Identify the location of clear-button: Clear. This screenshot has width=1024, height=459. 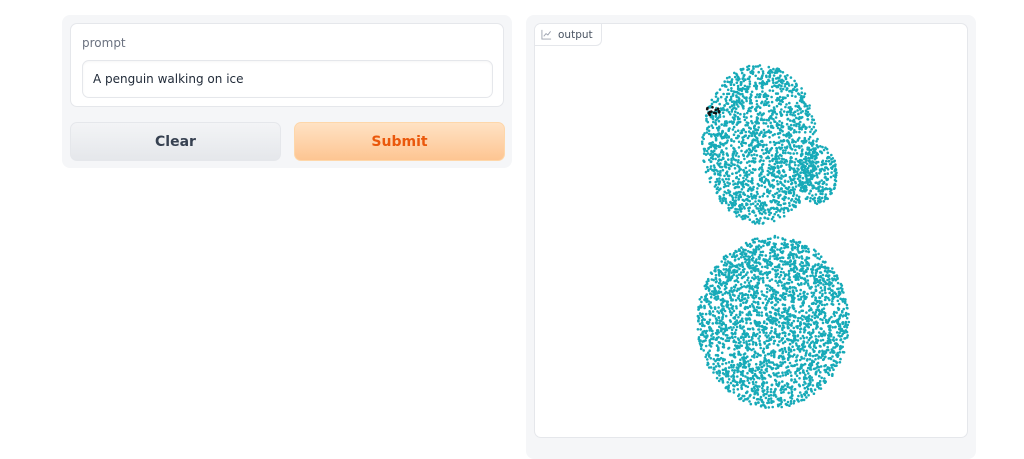
(175, 141).